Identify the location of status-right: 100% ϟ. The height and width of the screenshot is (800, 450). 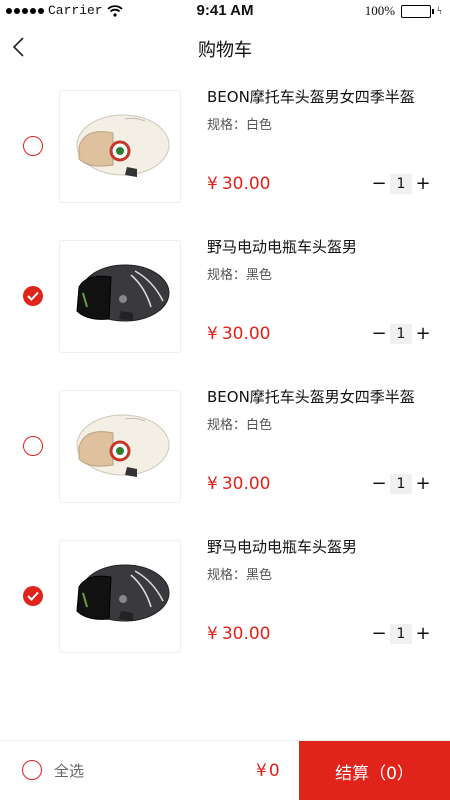
(403, 11).